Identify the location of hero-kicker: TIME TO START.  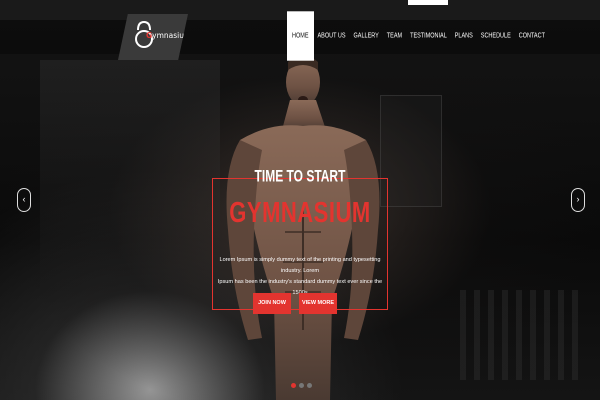
(300, 176).